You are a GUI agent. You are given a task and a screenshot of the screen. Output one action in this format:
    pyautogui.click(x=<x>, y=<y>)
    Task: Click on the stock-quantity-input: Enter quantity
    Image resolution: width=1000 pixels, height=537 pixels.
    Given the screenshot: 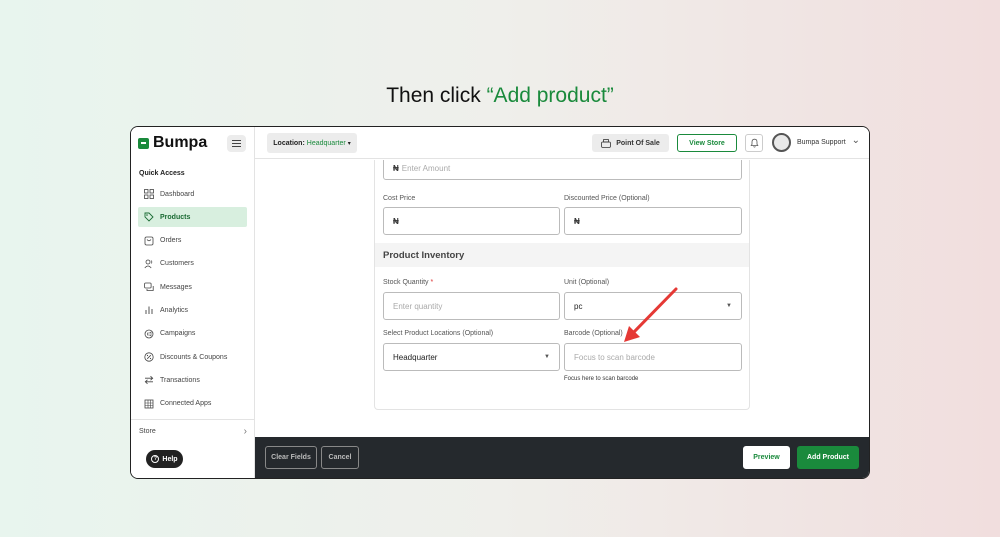 What is the action you would take?
    pyautogui.click(x=471, y=306)
    